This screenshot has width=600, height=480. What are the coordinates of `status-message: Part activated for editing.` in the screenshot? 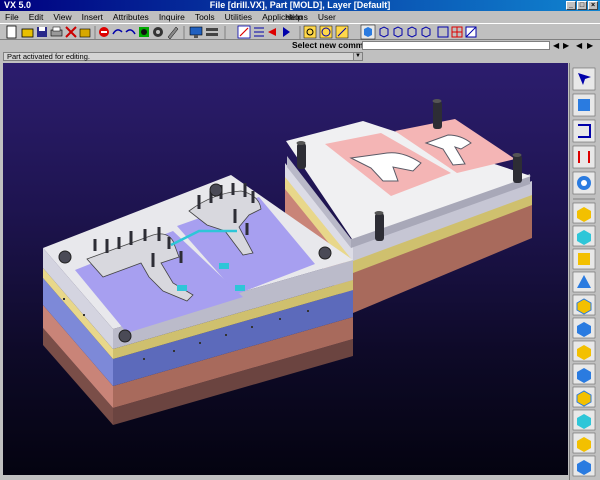 It's located at (183, 56).